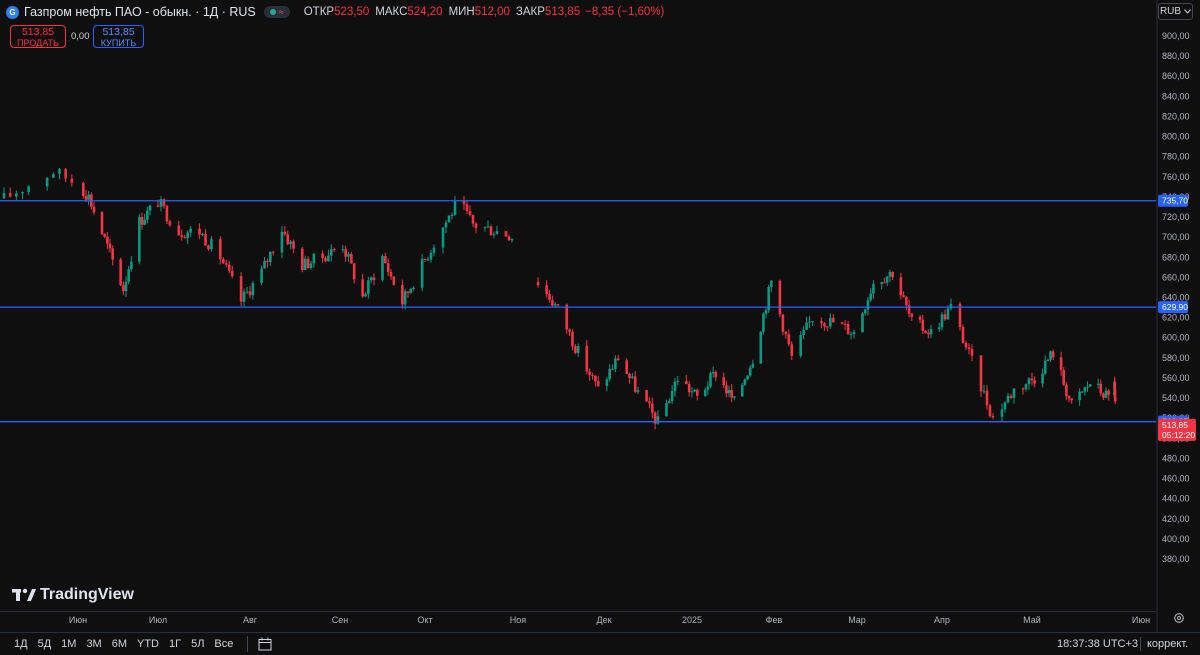 Image resolution: width=1200 pixels, height=655 pixels. What do you see at coordinates (1176, 358) in the screenshot?
I see `y-tick-label: 580,00` at bounding box center [1176, 358].